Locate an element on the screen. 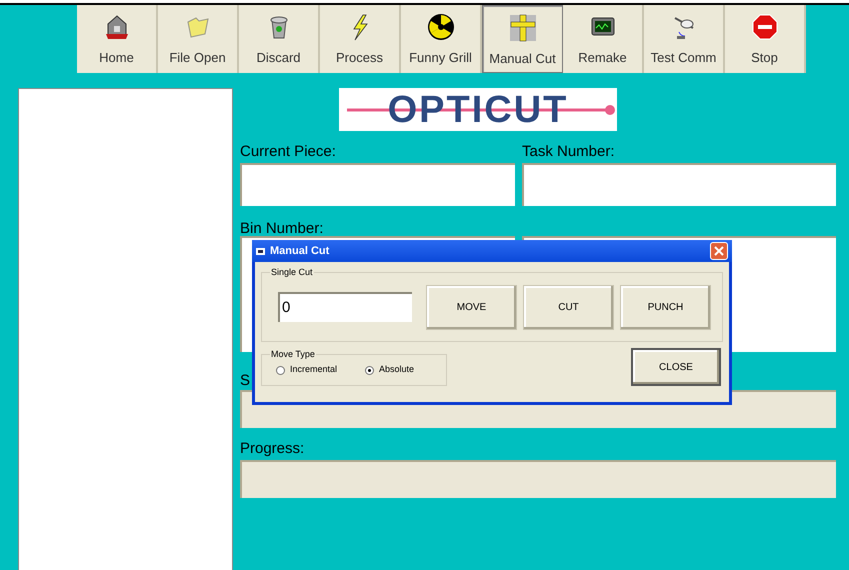  field-label: S is located at coordinates (246, 380).